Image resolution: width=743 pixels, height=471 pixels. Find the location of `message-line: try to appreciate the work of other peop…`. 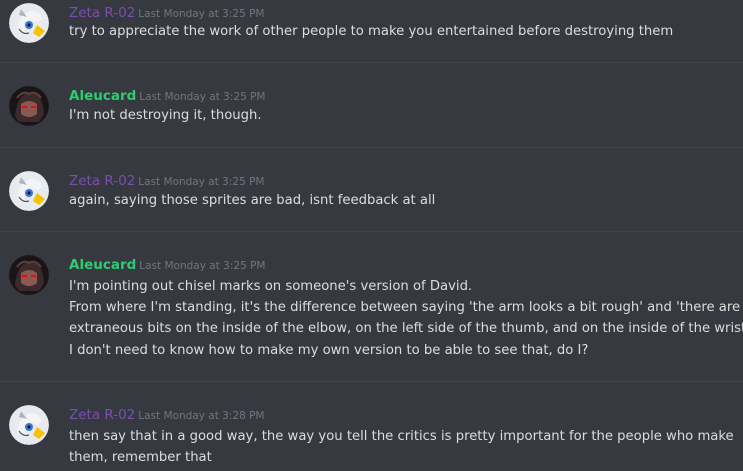

message-line: try to appreciate the work of other peop… is located at coordinates (371, 31).